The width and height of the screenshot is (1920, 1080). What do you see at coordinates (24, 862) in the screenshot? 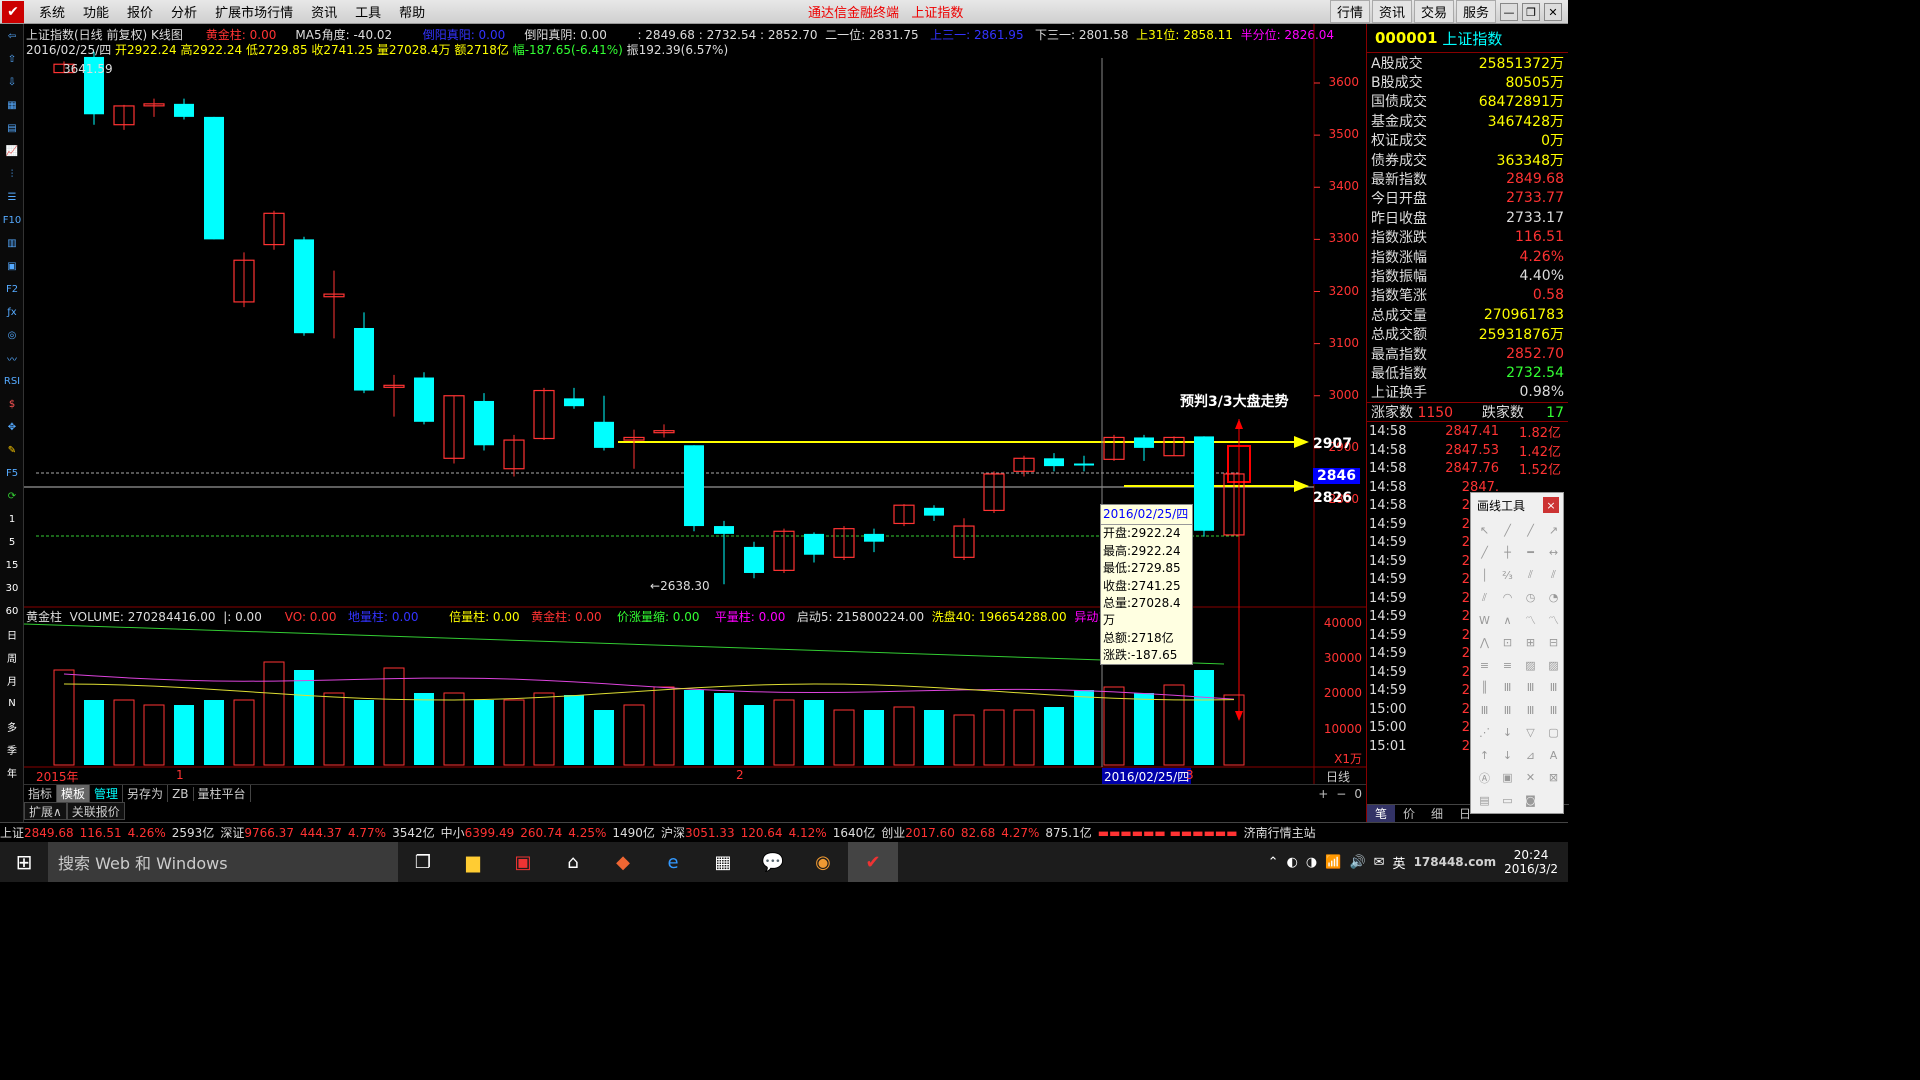
I see `windows-start-icon: ⊞` at bounding box center [24, 862].